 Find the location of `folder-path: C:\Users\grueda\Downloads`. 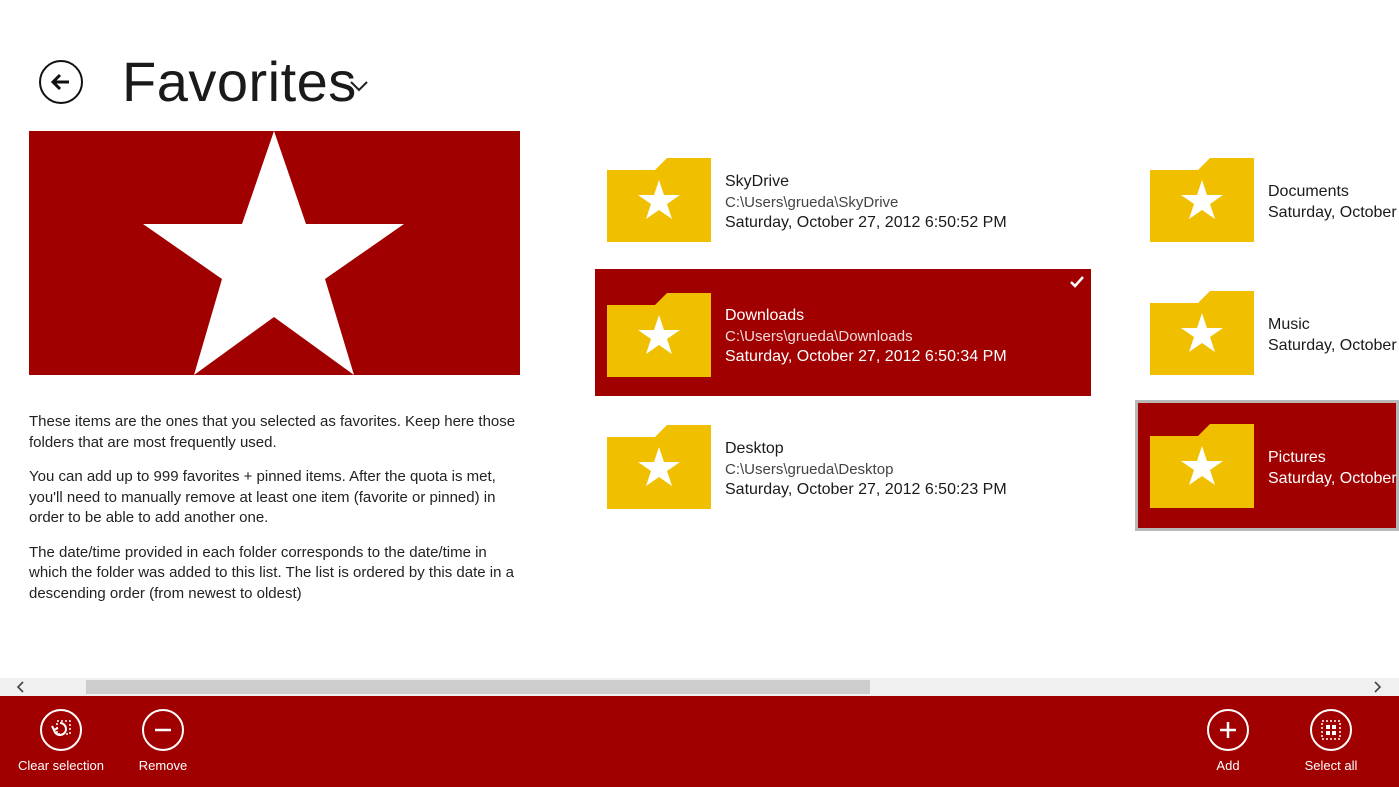

folder-path: C:\Users\grueda\Downloads is located at coordinates (819, 336).